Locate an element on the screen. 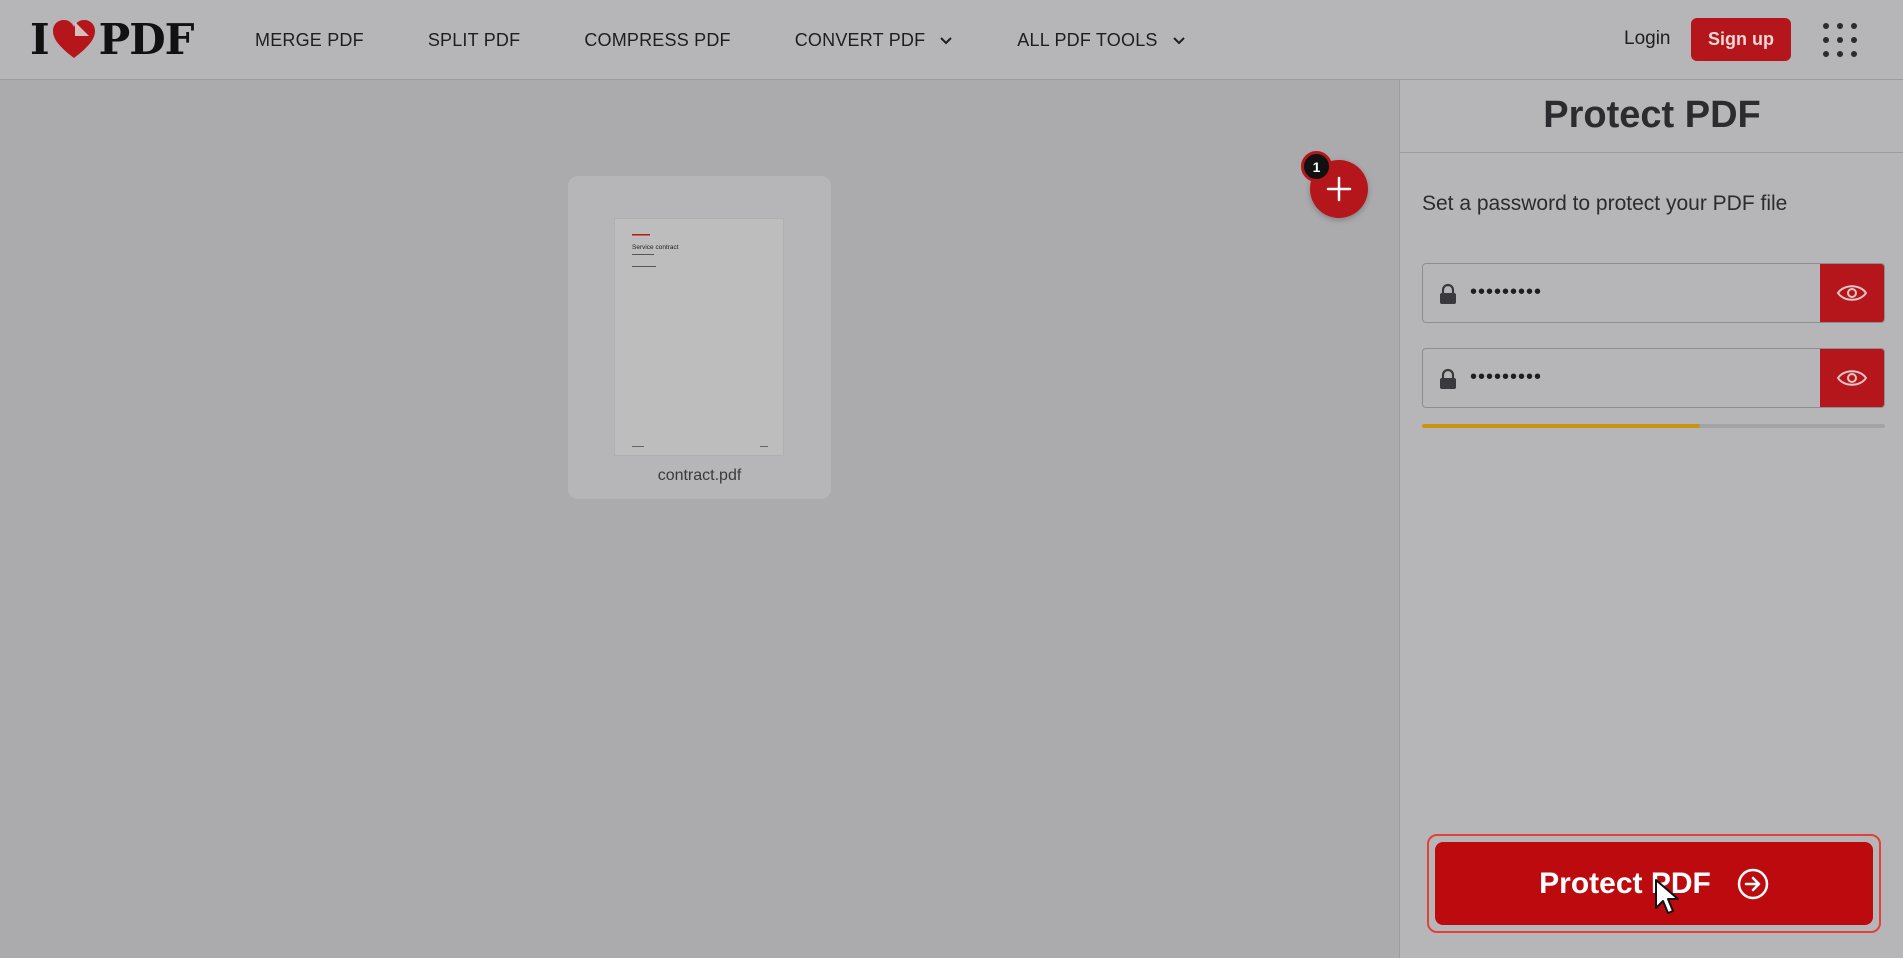 The image size is (1903, 958). file-name: contract.pdf is located at coordinates (699, 475).